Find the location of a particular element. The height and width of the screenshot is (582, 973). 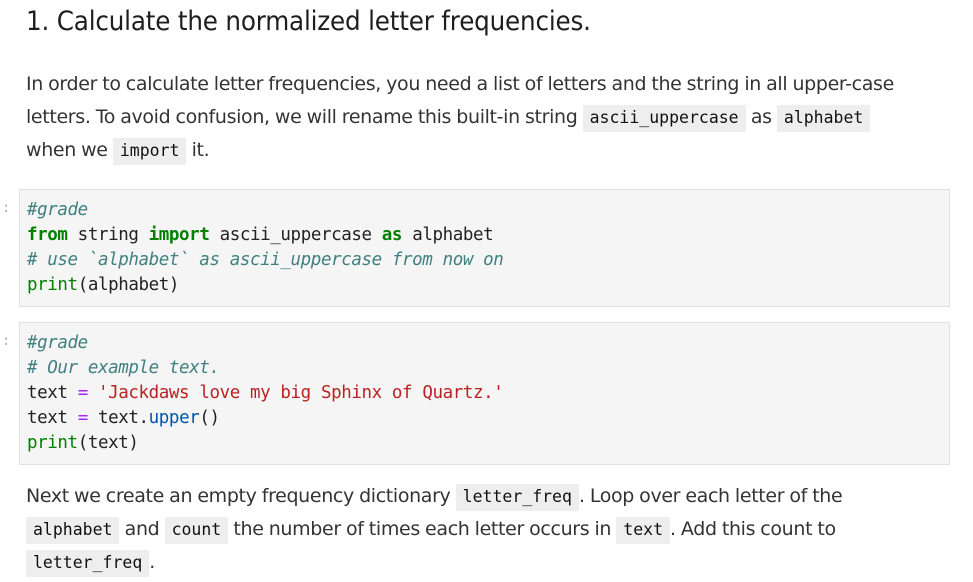

code-keyword: from is located at coordinates (47, 235).